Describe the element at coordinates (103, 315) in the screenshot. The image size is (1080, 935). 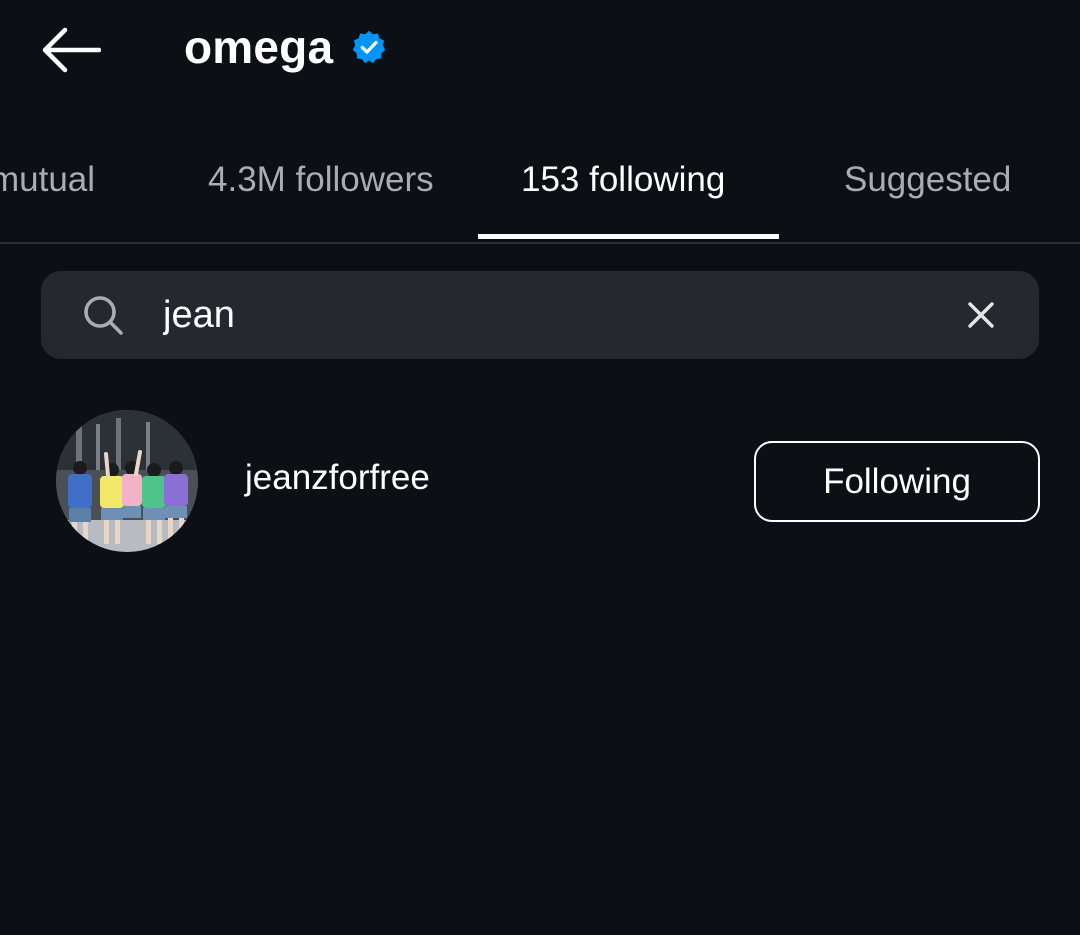
I see `search-icon` at that location.